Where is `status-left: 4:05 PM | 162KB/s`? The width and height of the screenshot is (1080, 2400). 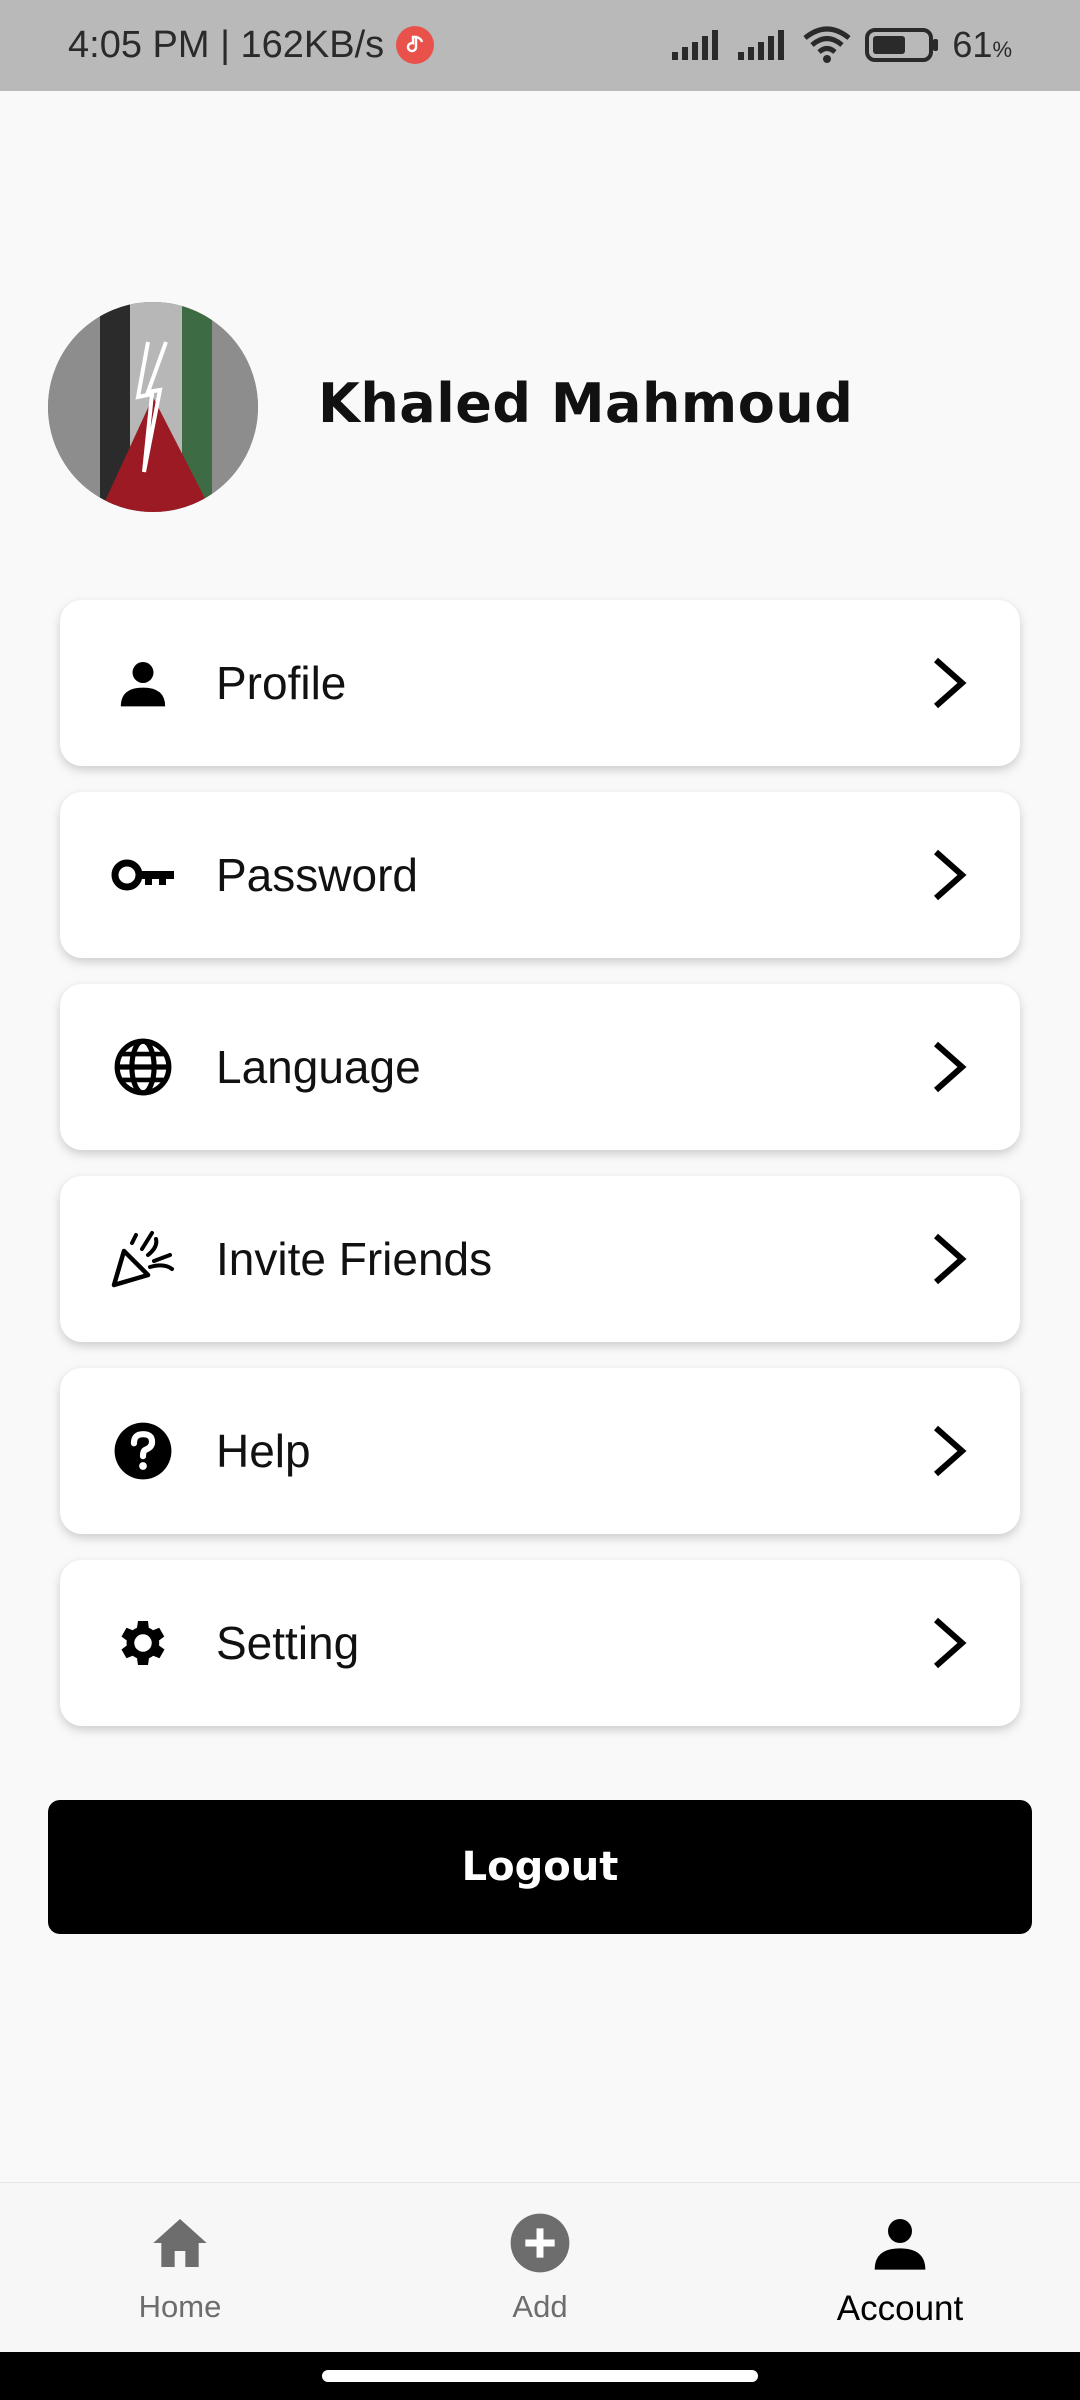
status-left: 4:05 PM | 162KB/s is located at coordinates (251, 45).